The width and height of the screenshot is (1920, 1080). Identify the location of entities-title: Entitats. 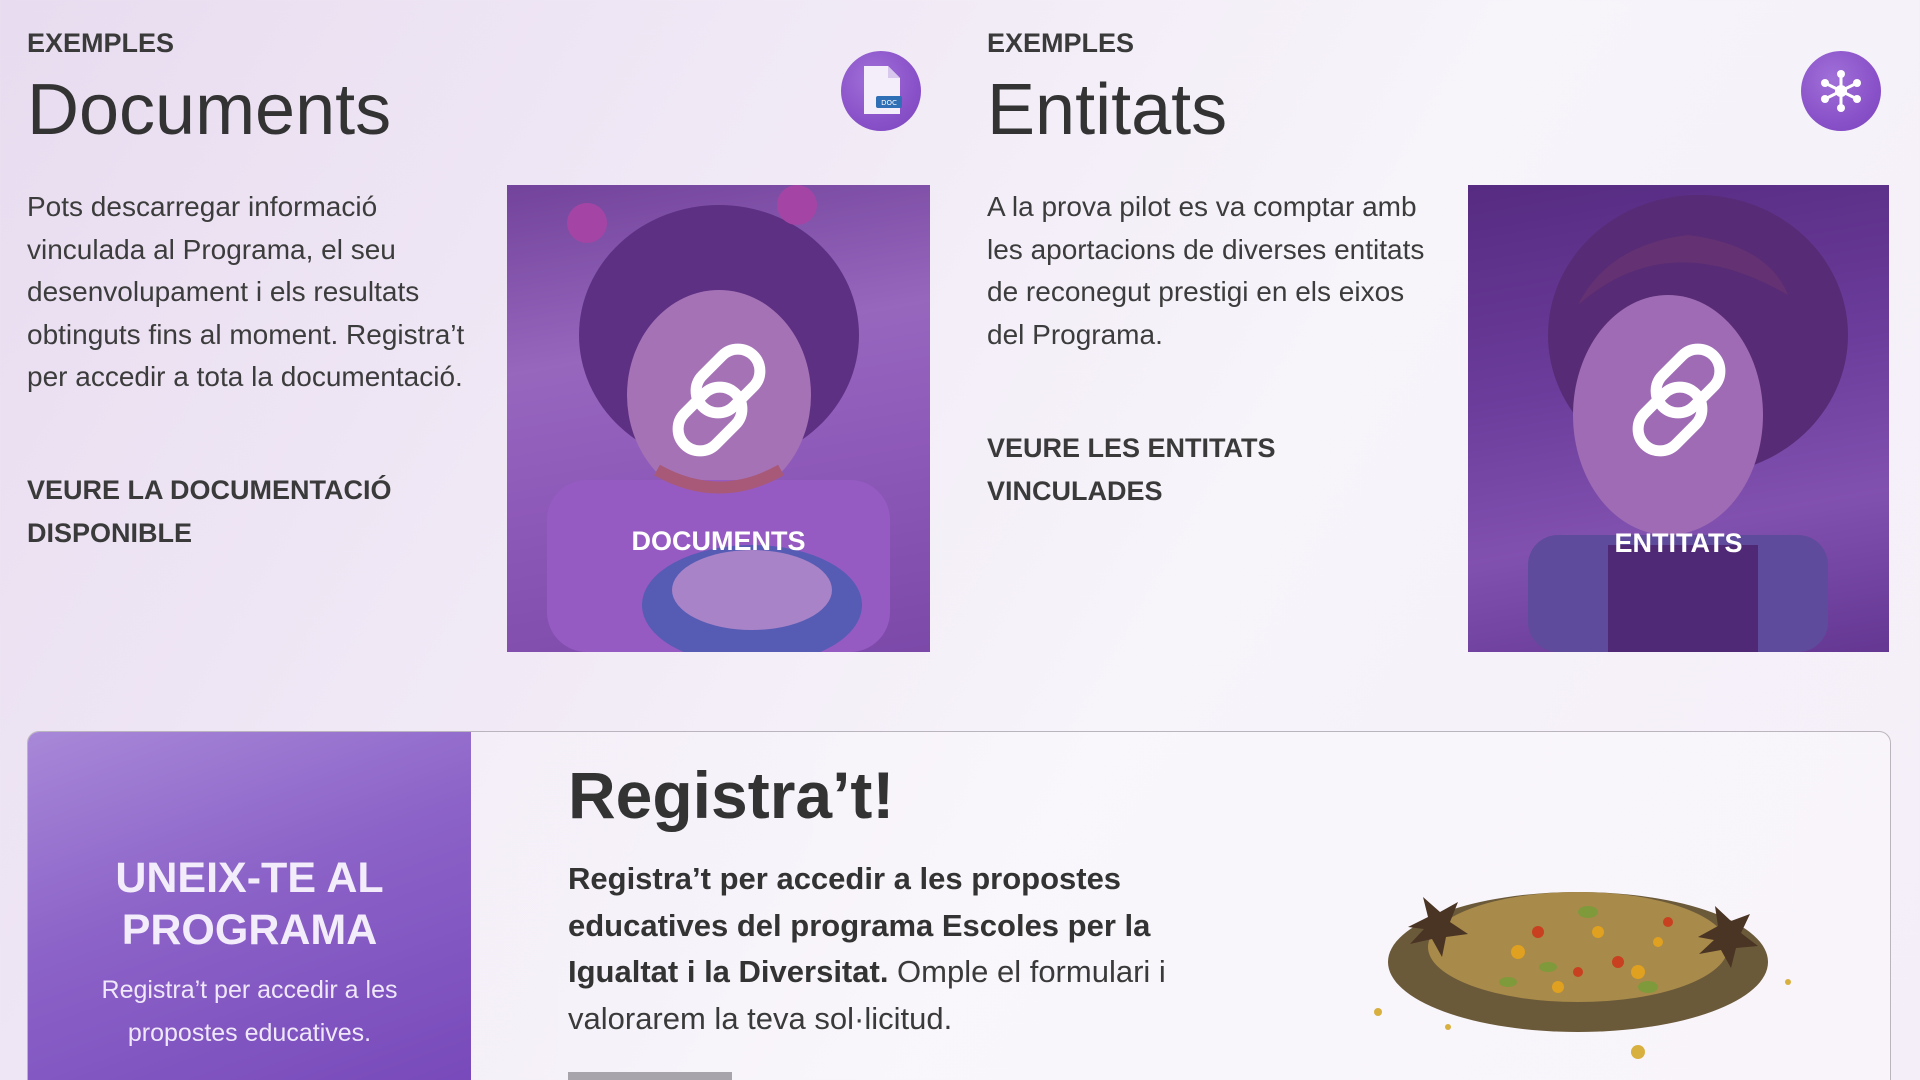
(1107, 110).